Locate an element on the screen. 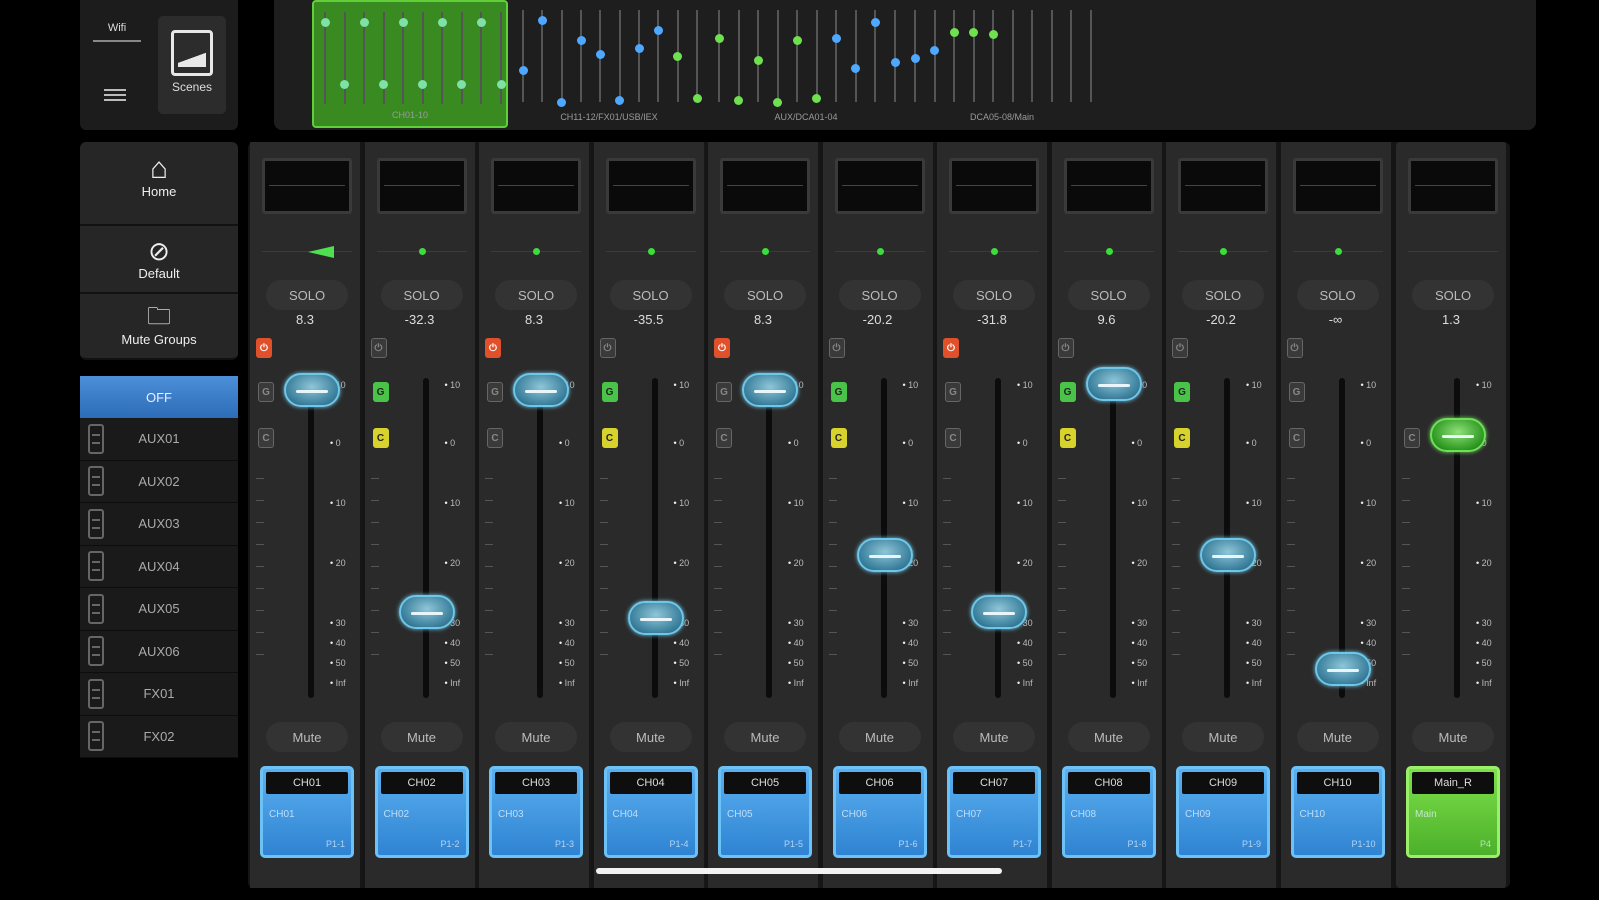  mute-group-item: FX01 is located at coordinates (159, 694).